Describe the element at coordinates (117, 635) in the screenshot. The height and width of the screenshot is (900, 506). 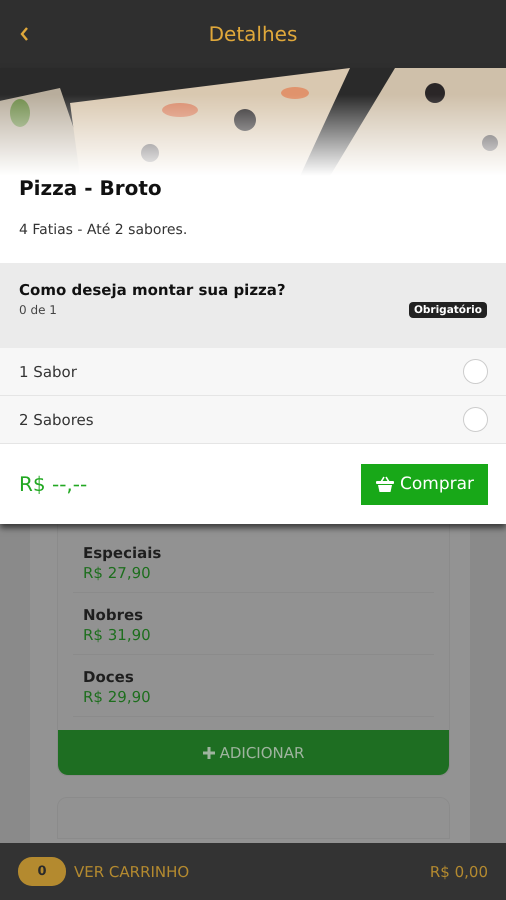
I see `flavor-price: R$ 31,90` at that location.